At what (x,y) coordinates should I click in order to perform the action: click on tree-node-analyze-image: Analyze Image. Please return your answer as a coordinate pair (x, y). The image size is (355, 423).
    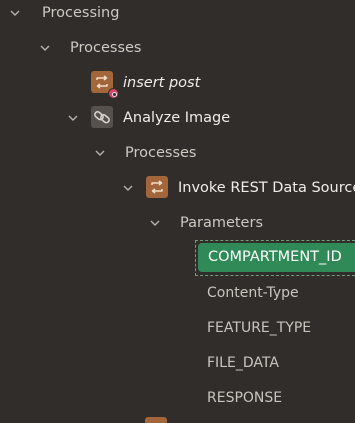
    Looking at the image, I should click on (176, 118).